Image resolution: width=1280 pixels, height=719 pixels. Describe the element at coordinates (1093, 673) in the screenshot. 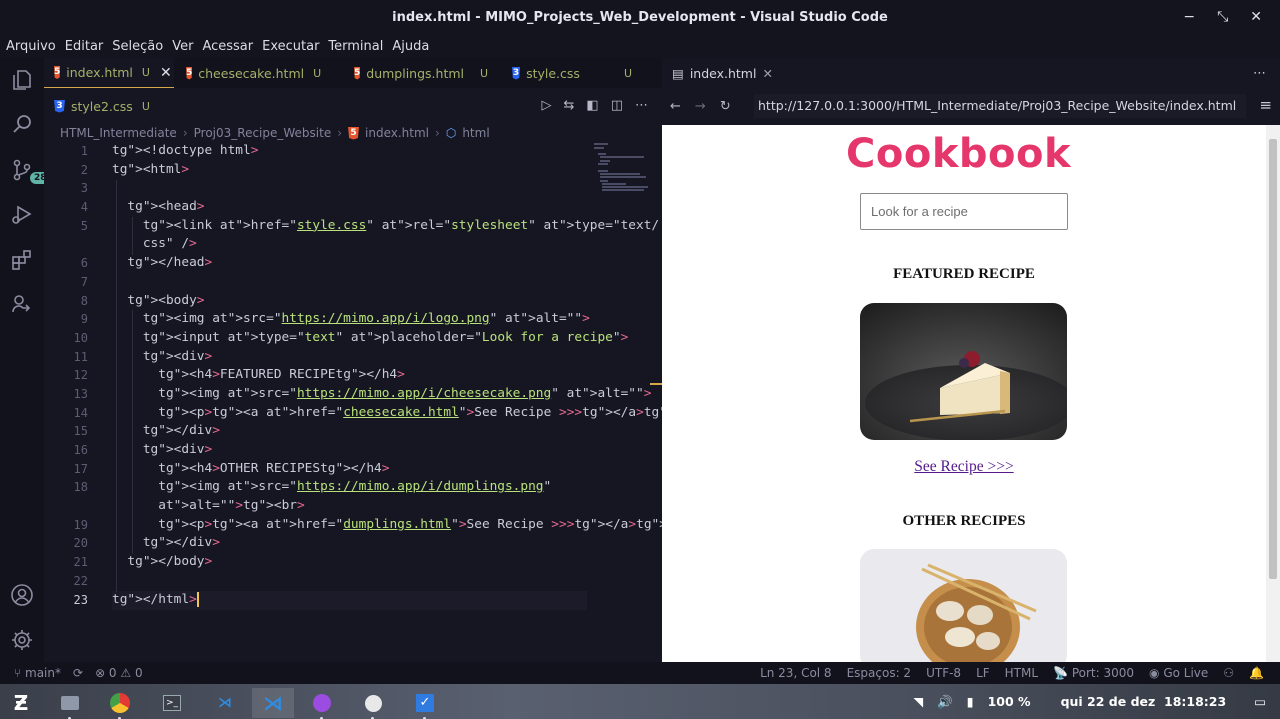

I see `port-indicator: 📡 Port: 3000` at that location.